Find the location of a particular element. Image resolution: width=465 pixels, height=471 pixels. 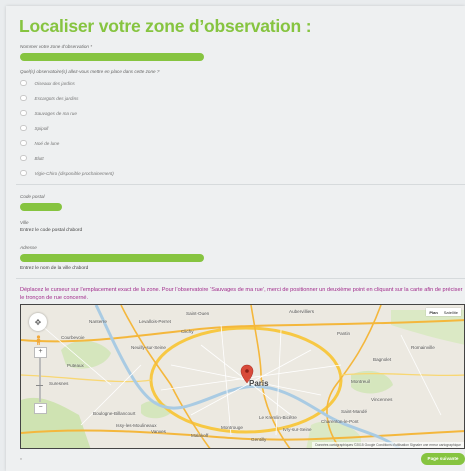

map-place-label: Suresnes is located at coordinates (59, 383).